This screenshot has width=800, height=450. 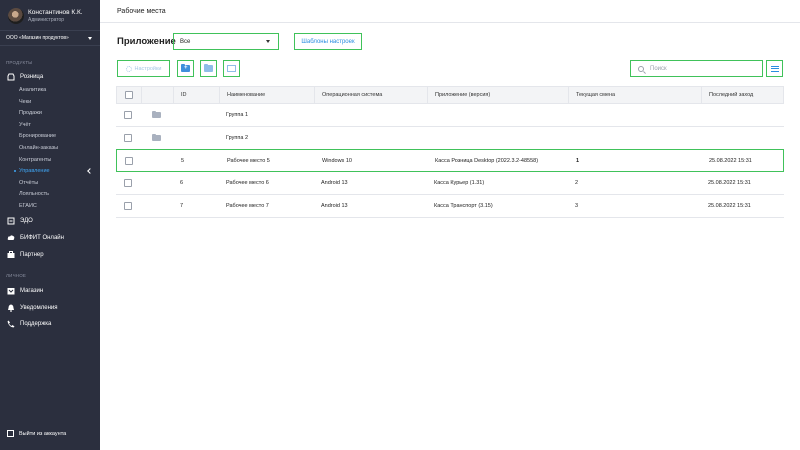 What do you see at coordinates (248, 160) in the screenshot?
I see `row-name: Рабочее место 5` at bounding box center [248, 160].